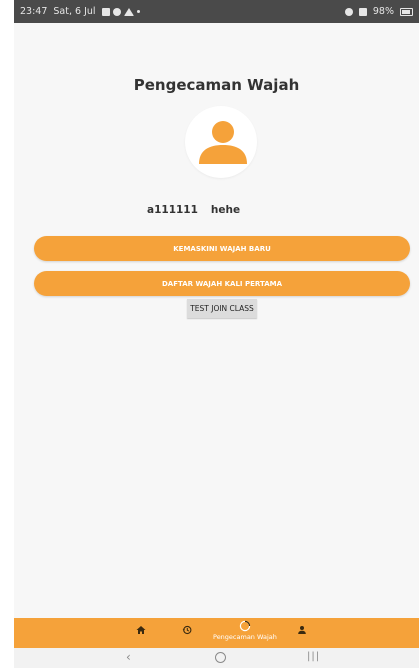 The image size is (419, 668). What do you see at coordinates (406, 11) in the screenshot?
I see `battery-icon` at bounding box center [406, 11].